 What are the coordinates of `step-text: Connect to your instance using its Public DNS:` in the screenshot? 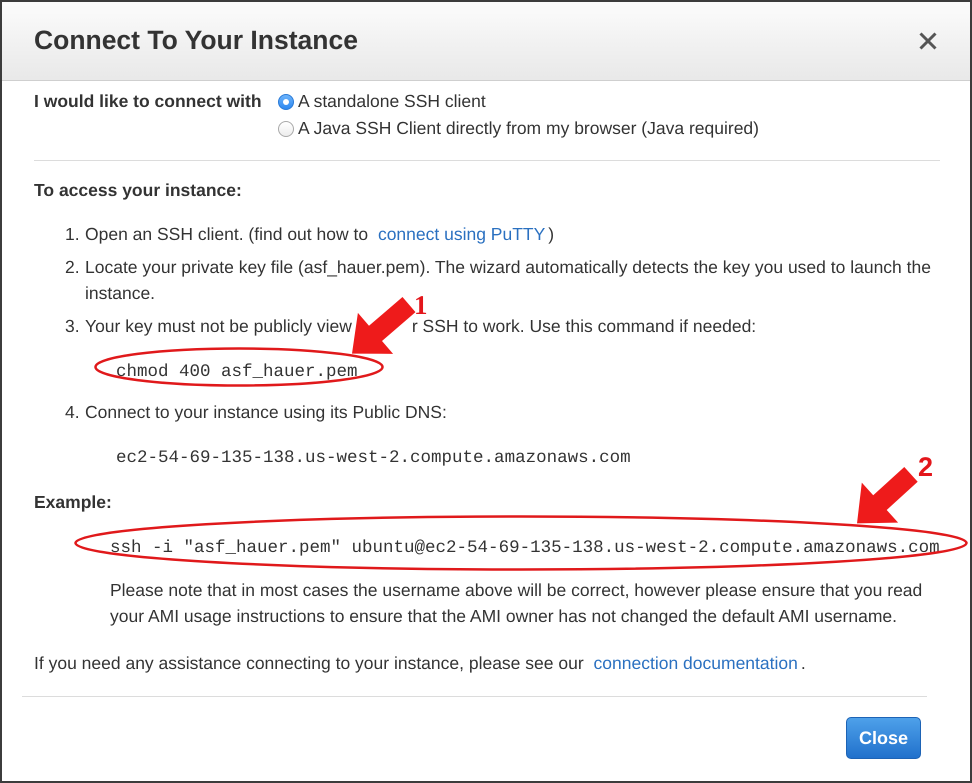 It's located at (266, 412).